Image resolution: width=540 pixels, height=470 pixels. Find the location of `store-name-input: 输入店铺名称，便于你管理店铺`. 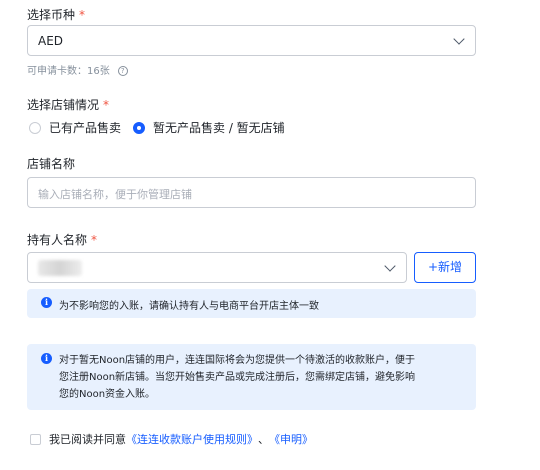

store-name-input: 输入店铺名称，便于你管理店铺 is located at coordinates (251, 192).